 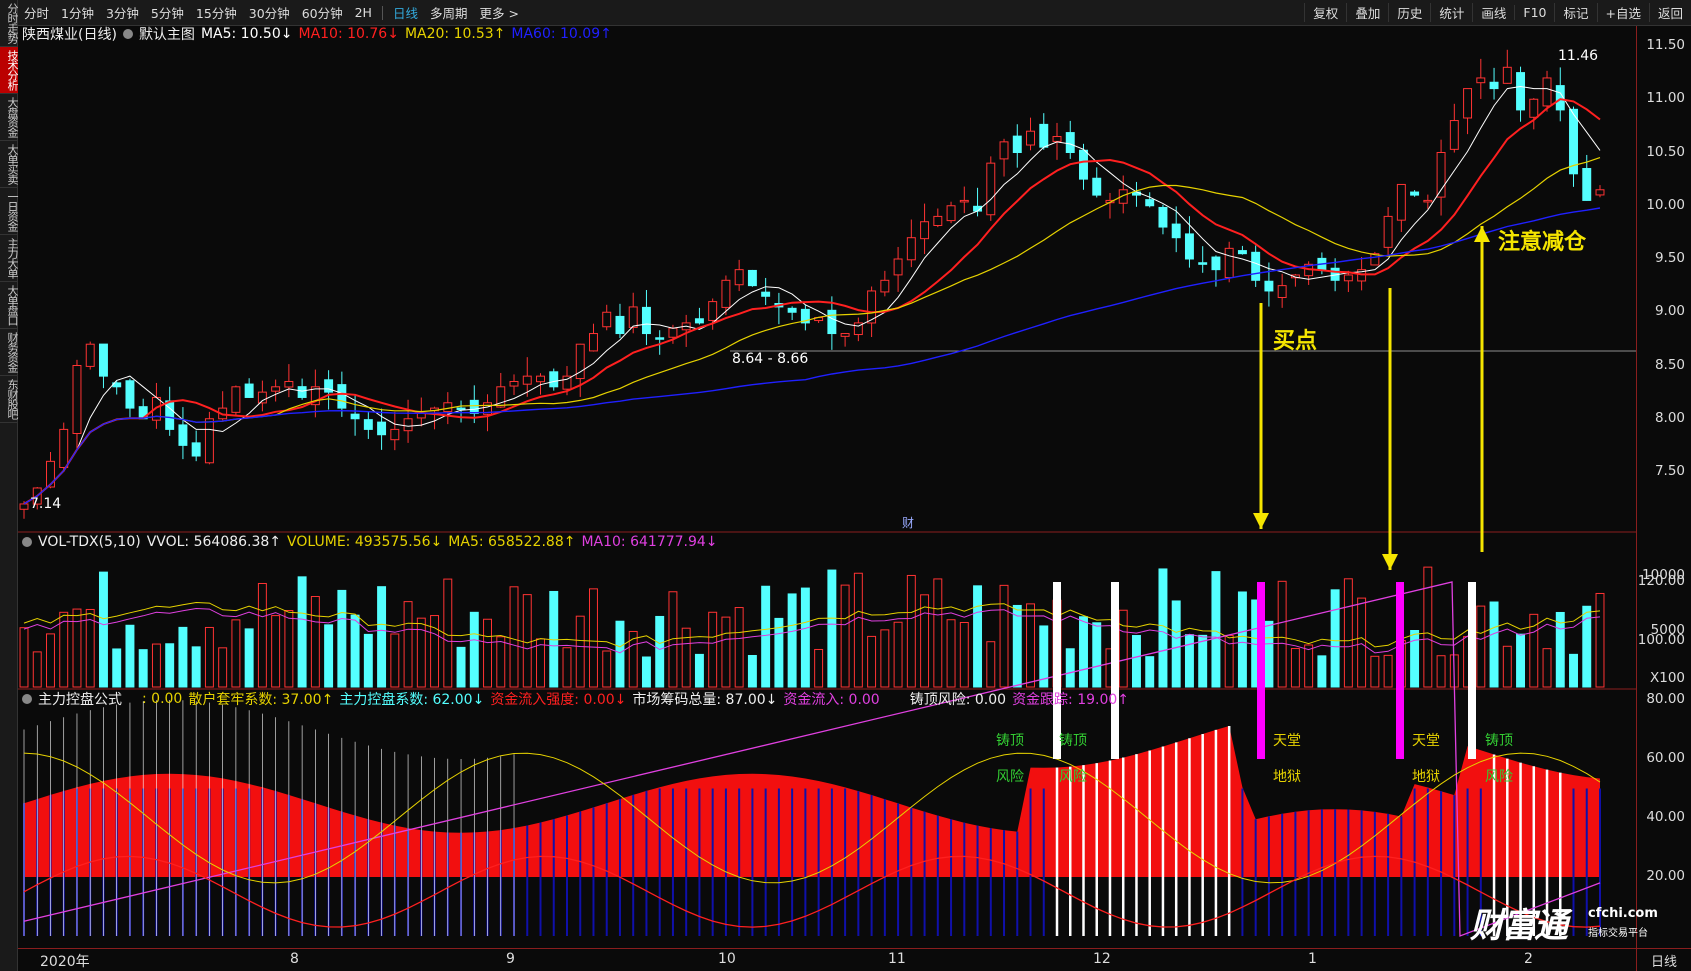 What do you see at coordinates (46, 504) in the screenshot?
I see `low-price-label: 7.14` at bounding box center [46, 504].